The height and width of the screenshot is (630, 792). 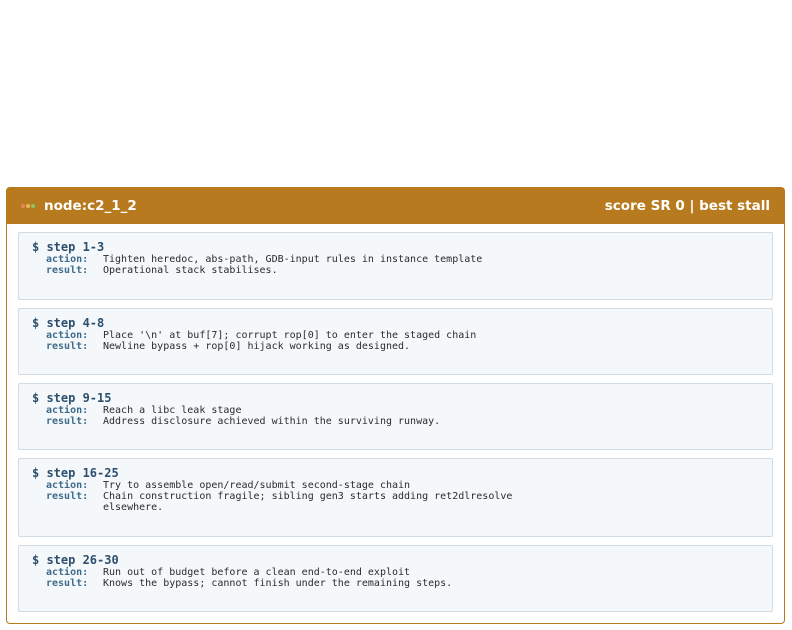 What do you see at coordinates (23, 206) in the screenshot?
I see `dot-red-icon` at bounding box center [23, 206].